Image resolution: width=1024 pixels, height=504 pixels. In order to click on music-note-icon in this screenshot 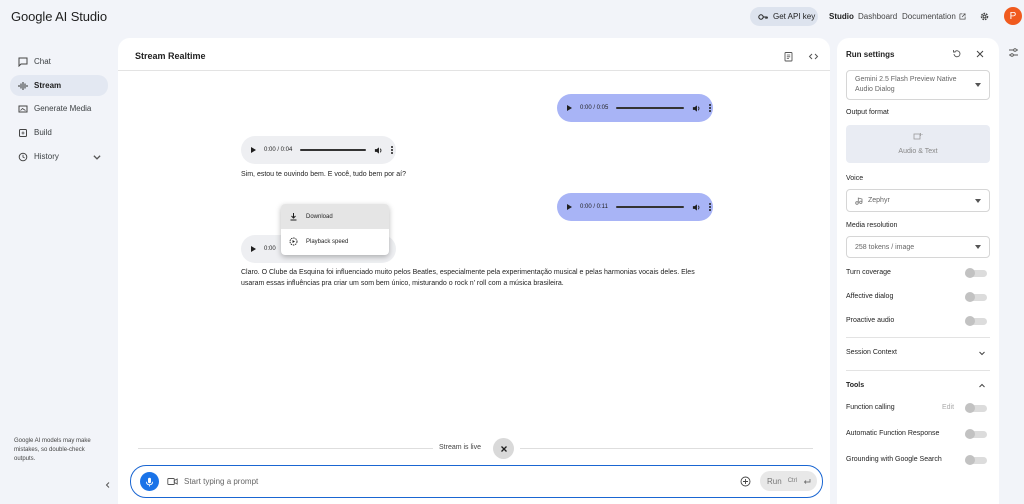, I will do `click(859, 200)`.